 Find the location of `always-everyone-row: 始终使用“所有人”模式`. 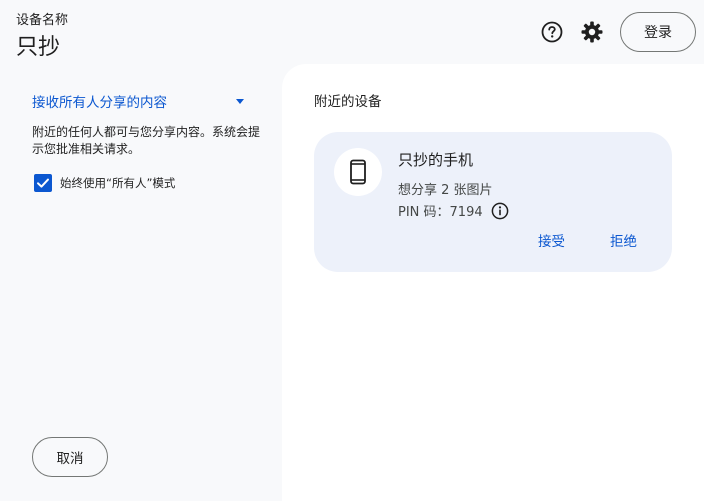

always-everyone-row: 始终使用“所有人”模式 is located at coordinates (104, 183).